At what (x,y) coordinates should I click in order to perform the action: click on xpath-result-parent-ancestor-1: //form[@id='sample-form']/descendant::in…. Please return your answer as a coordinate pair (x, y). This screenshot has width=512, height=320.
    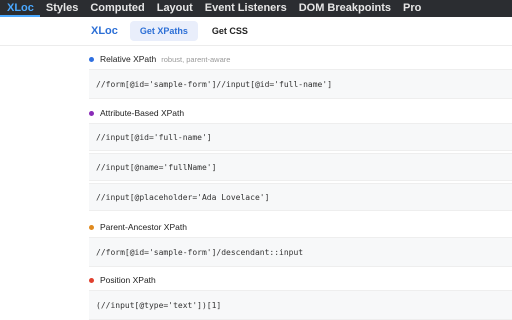
    Looking at the image, I should click on (300, 252).